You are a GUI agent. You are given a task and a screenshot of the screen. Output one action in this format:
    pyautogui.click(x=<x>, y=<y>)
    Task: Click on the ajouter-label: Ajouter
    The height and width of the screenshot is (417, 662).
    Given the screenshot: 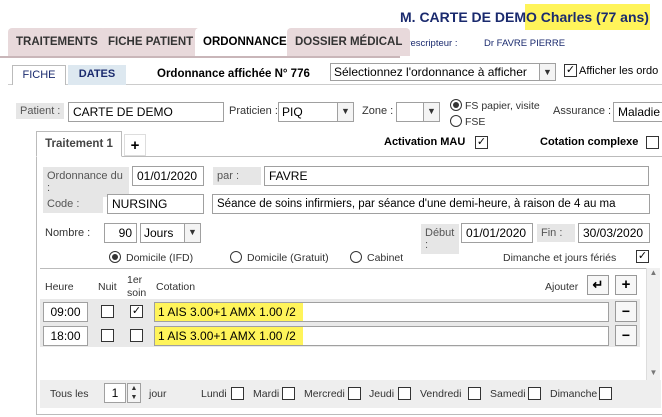 What is the action you would take?
    pyautogui.click(x=562, y=287)
    